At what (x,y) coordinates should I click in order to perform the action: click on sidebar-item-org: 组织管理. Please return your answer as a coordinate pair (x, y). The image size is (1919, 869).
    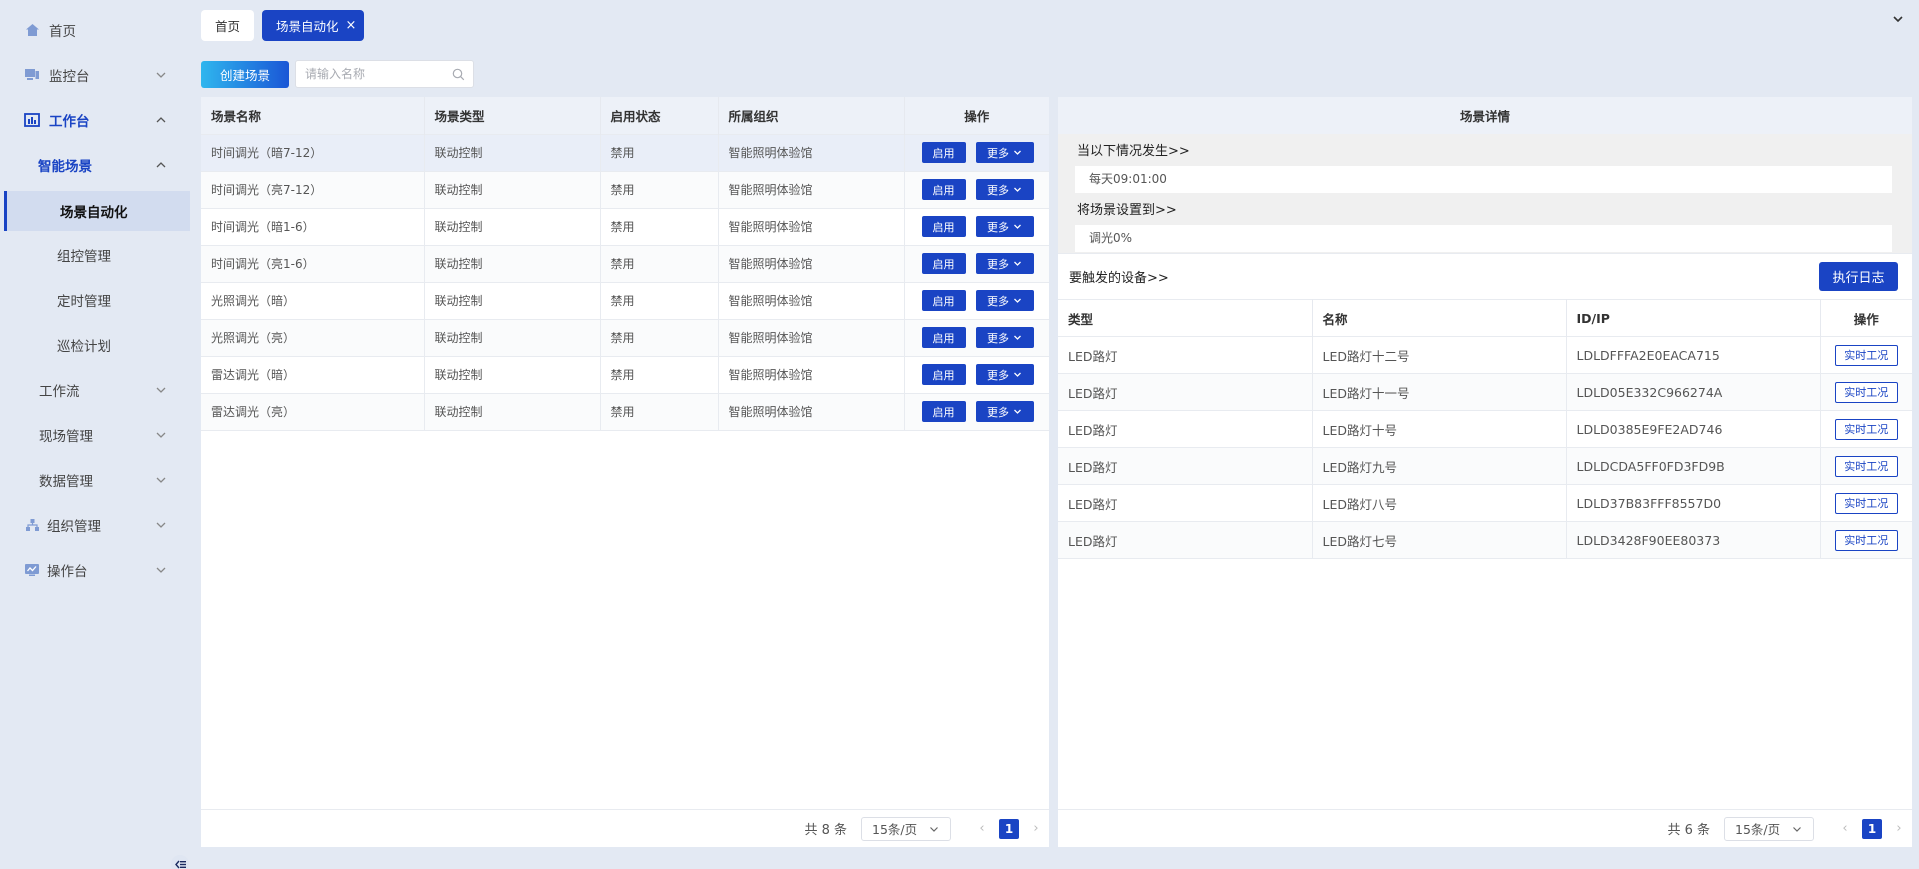
    Looking at the image, I should click on (95, 525).